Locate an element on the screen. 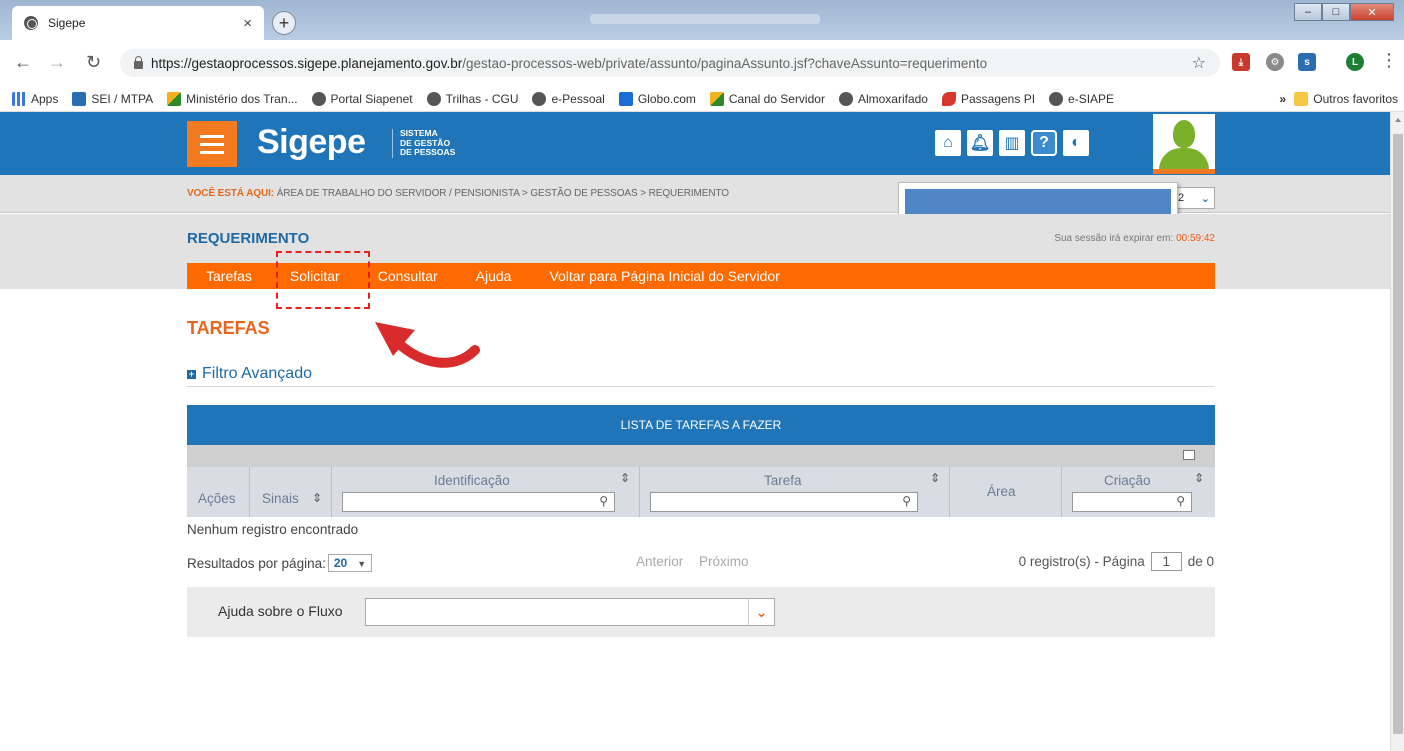  logo-subtitle: SISTEMA DE GESTÃO DE PESSOAS is located at coordinates (423, 143).